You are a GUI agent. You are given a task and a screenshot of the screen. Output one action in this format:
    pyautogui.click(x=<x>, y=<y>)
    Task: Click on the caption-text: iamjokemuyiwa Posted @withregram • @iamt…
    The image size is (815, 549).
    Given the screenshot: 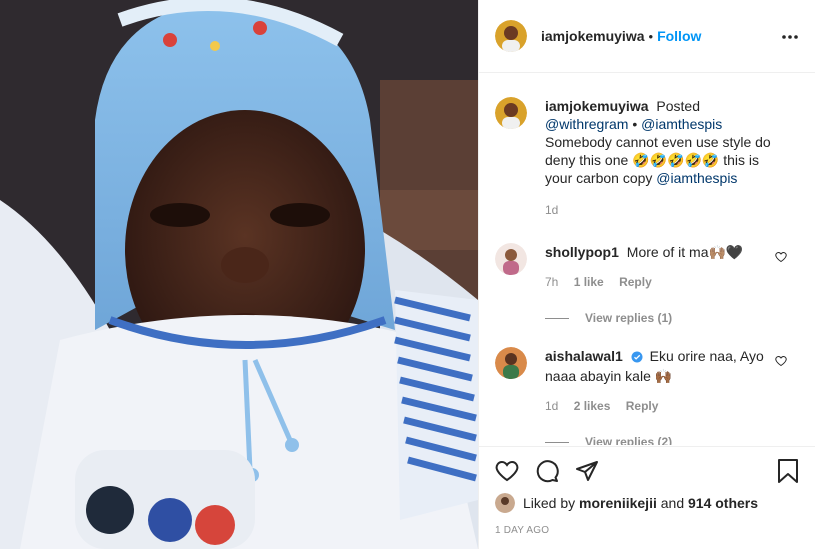 What is the action you would take?
    pyautogui.click(x=665, y=142)
    